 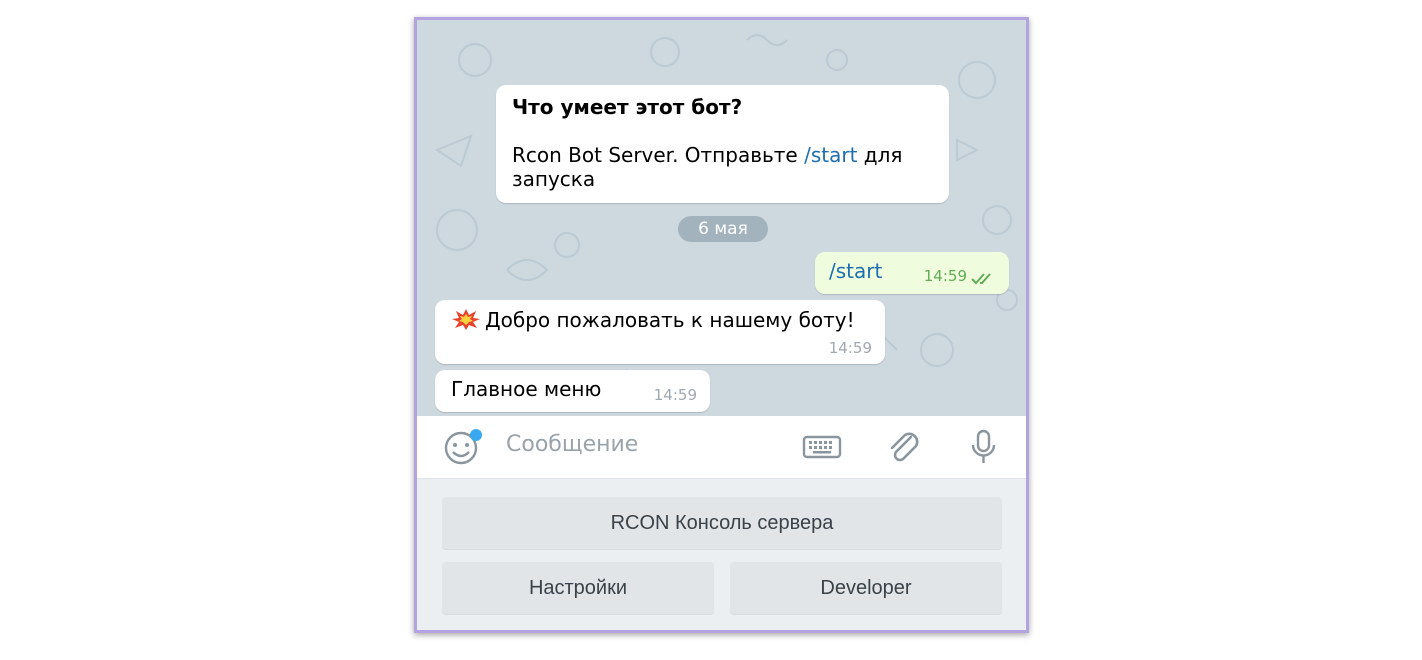 I want to click on paperclip-icon, so click(x=904, y=447).